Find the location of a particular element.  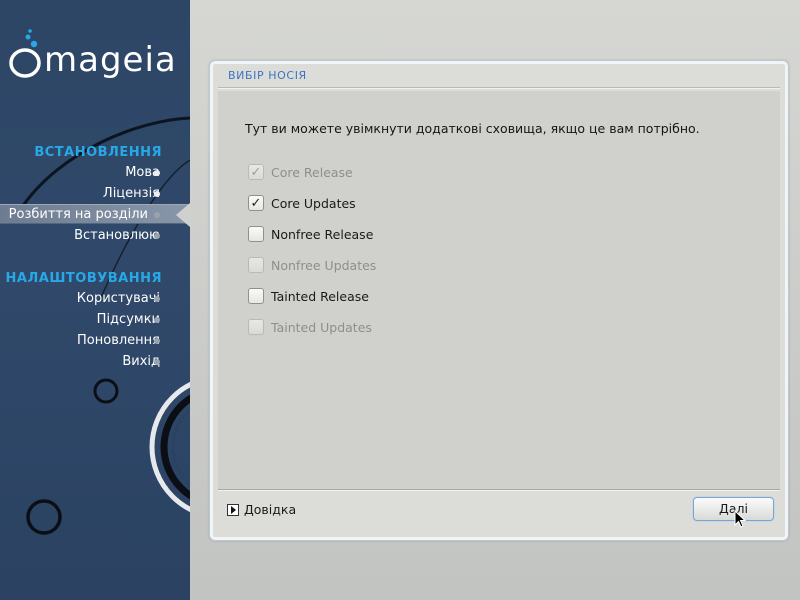

option-core-updates-label: Core Updates is located at coordinates (313, 203).